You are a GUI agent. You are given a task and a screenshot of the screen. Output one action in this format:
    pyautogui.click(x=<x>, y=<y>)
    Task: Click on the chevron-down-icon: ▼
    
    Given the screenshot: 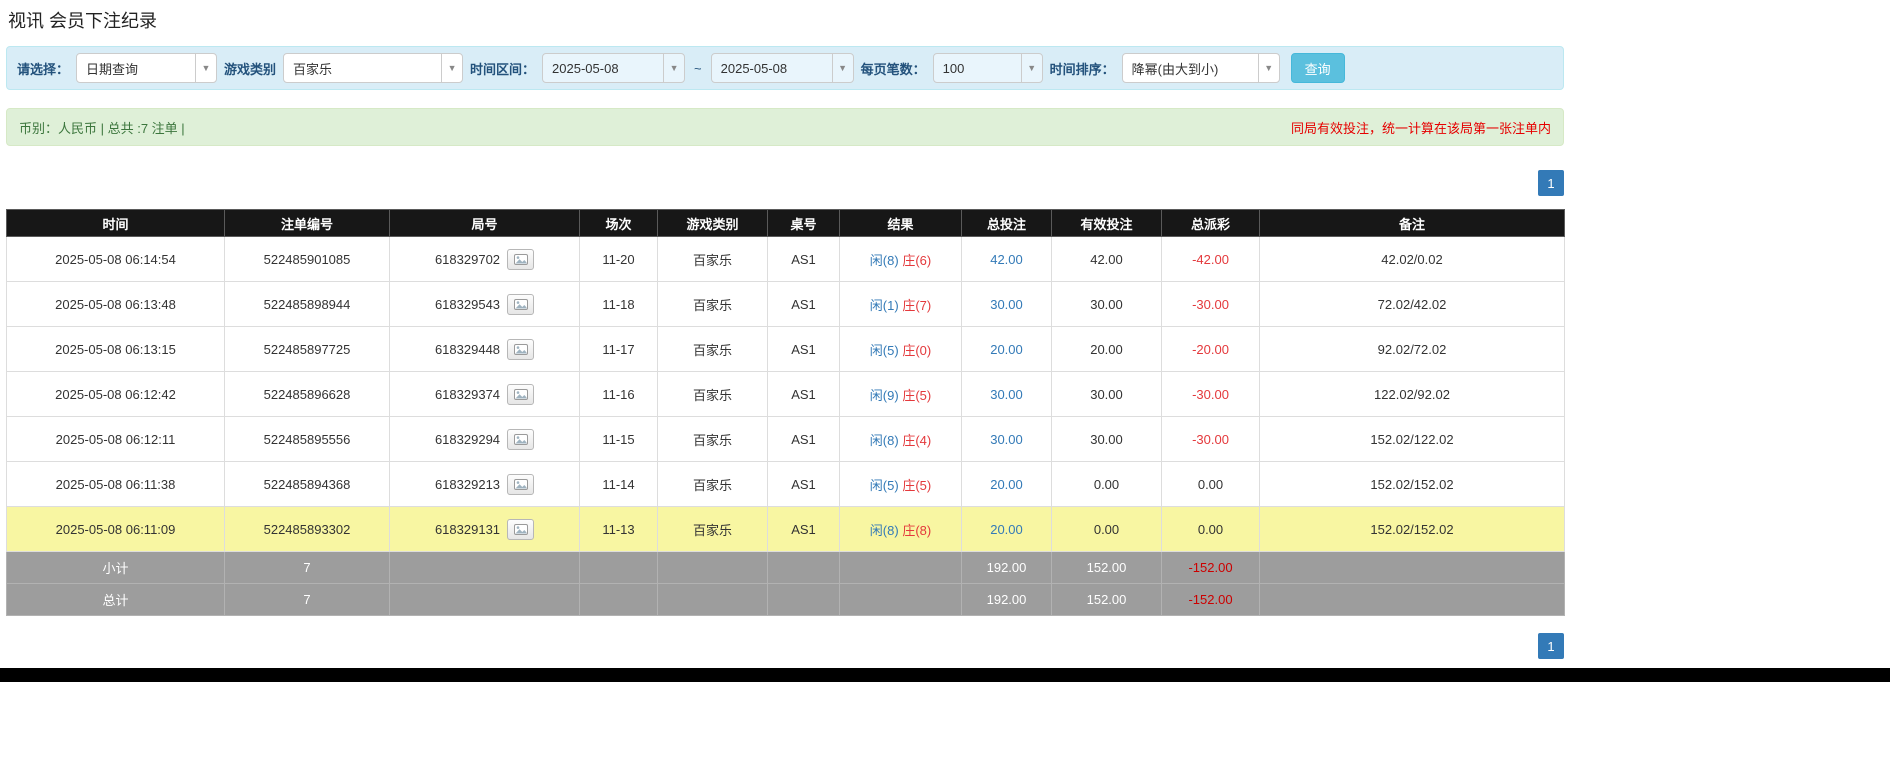 What is the action you would take?
    pyautogui.click(x=842, y=68)
    